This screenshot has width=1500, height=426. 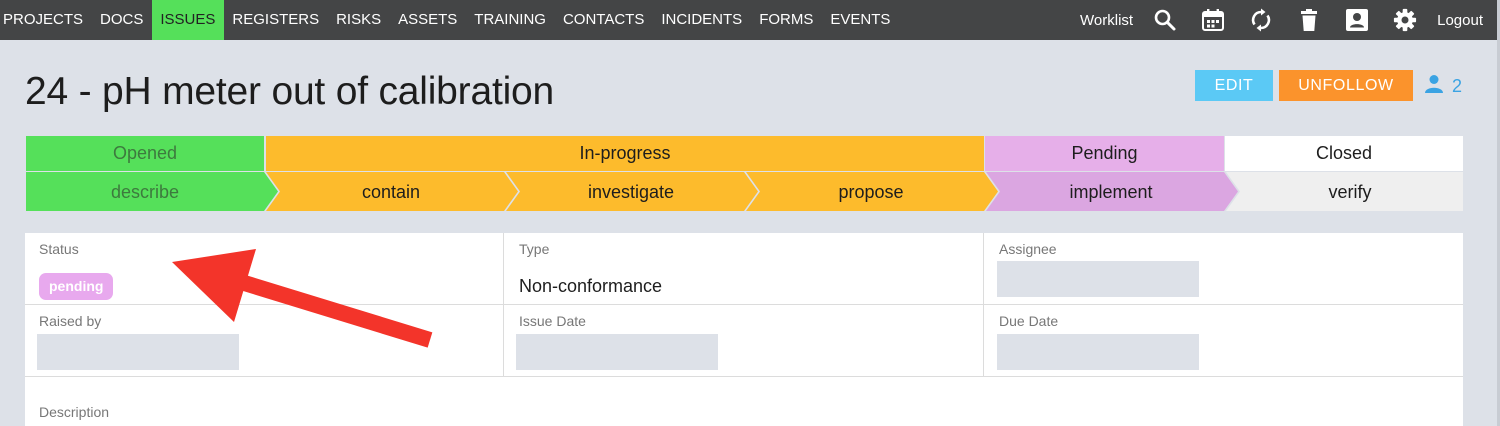 I want to click on worklist-link: Worklist, so click(x=1106, y=20).